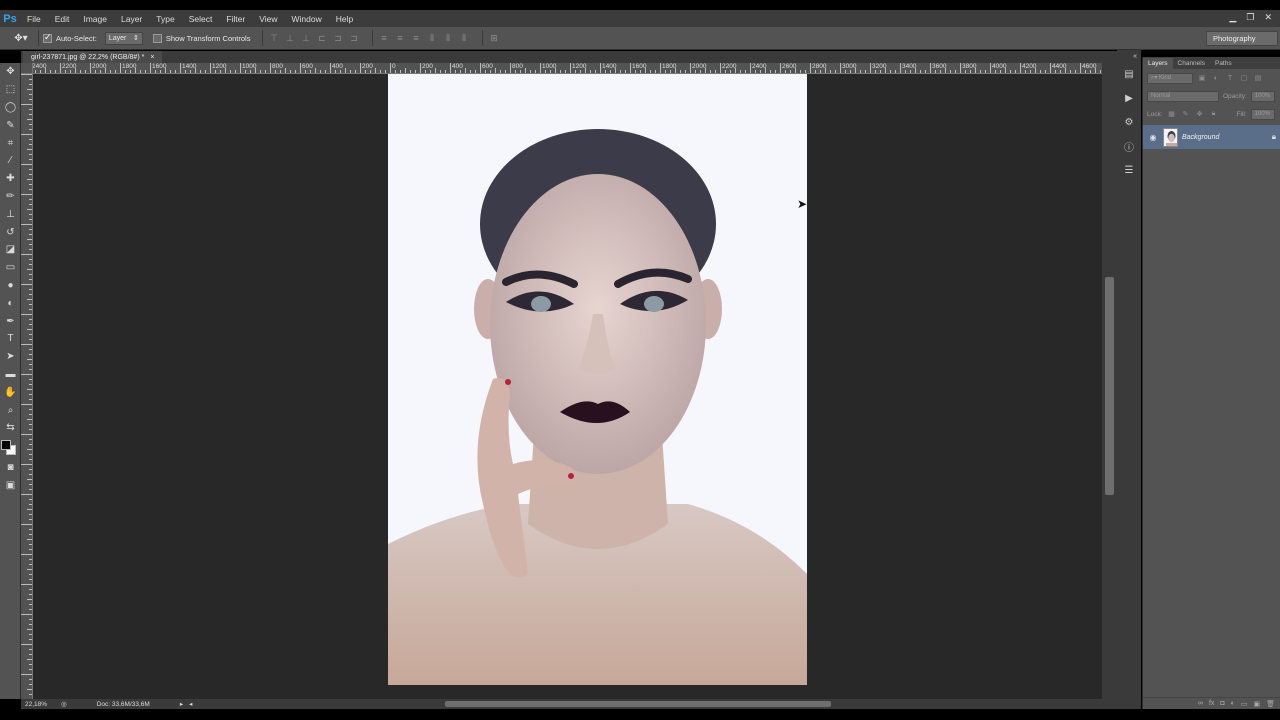 The image size is (1280, 720). I want to click on tab-layers: Layers, so click(1158, 63).